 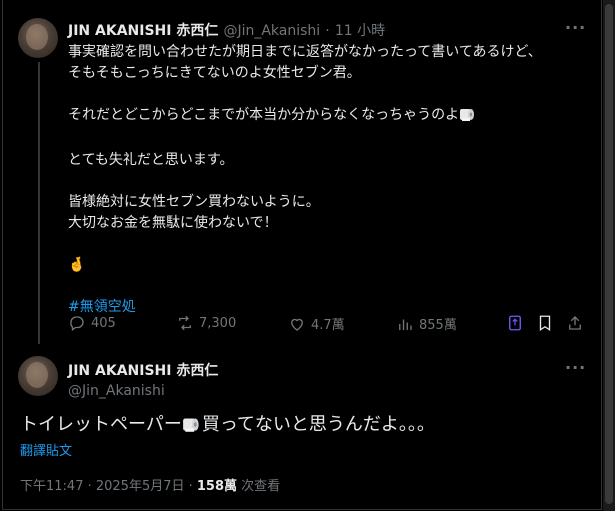 I want to click on reply-count: 405, so click(x=103, y=323).